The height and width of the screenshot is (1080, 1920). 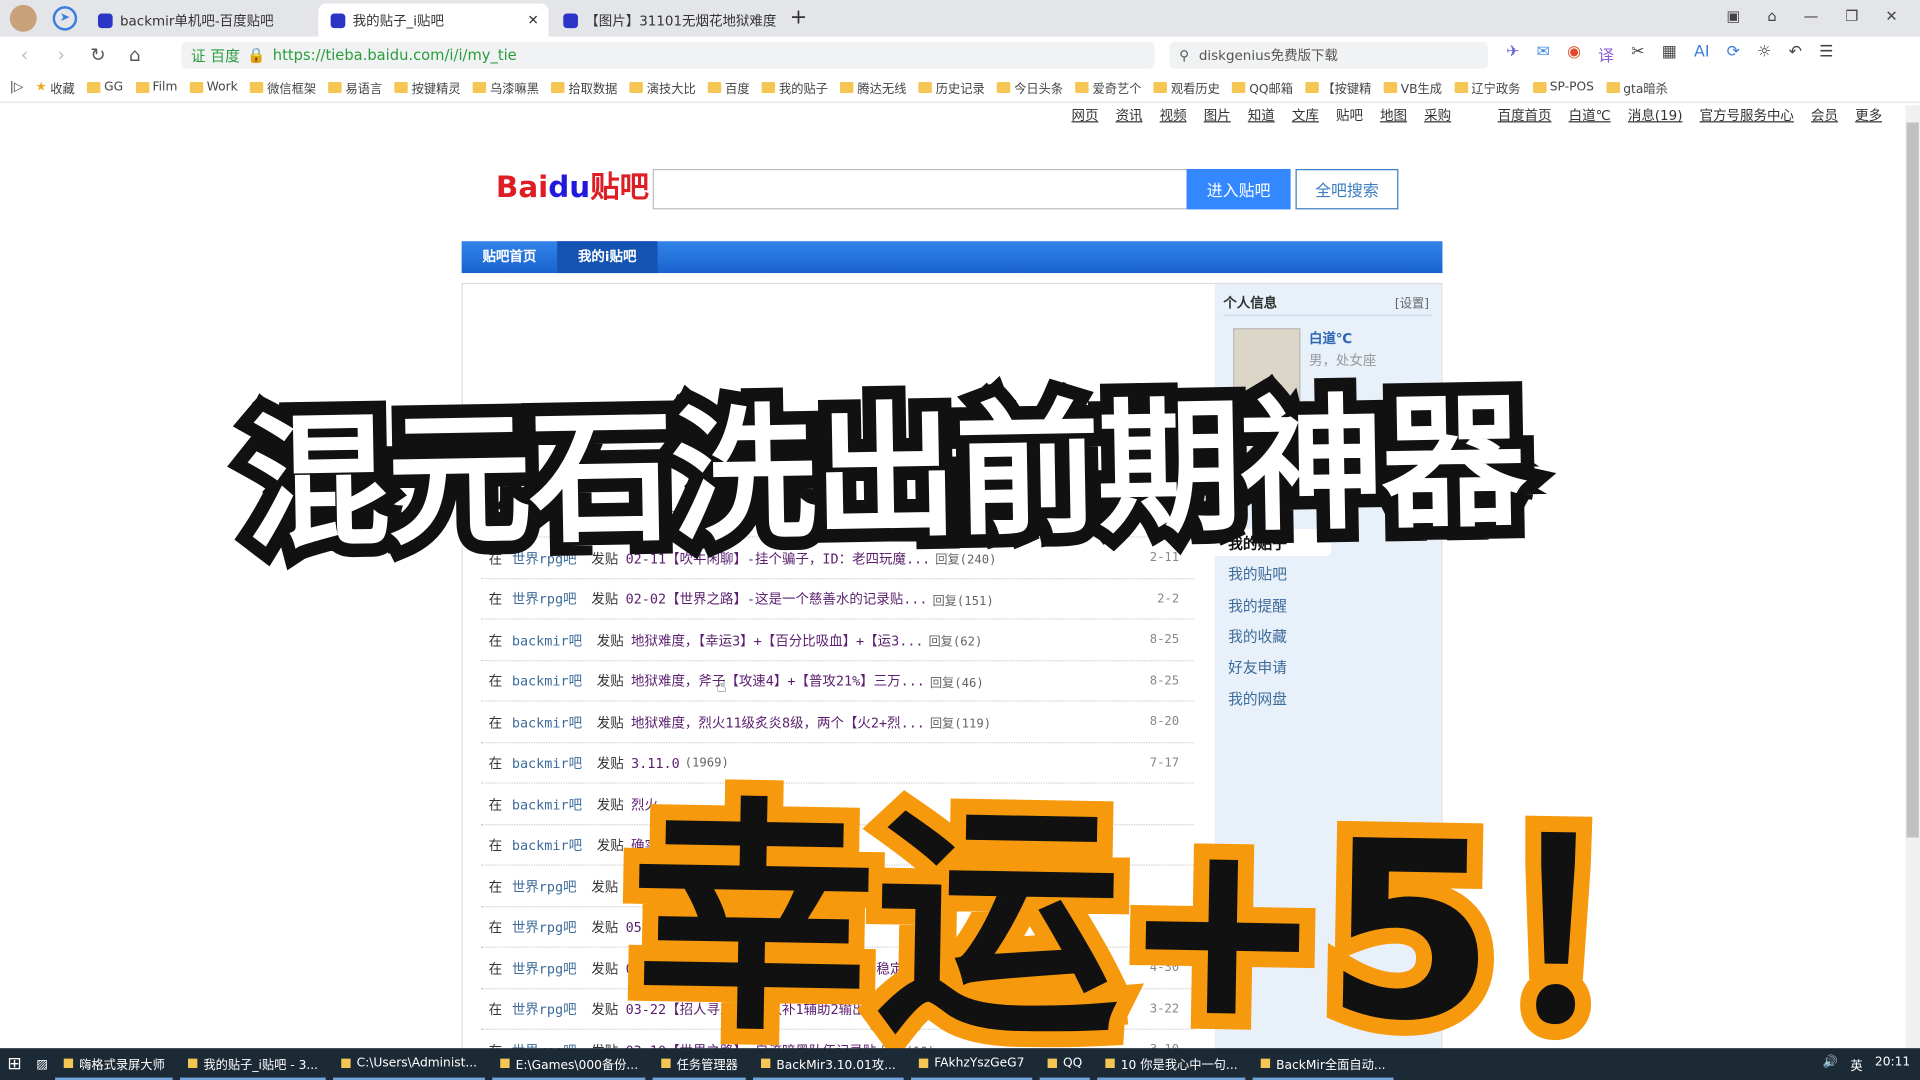 What do you see at coordinates (1129, 119) in the screenshot?
I see `nav-news: 资讯` at bounding box center [1129, 119].